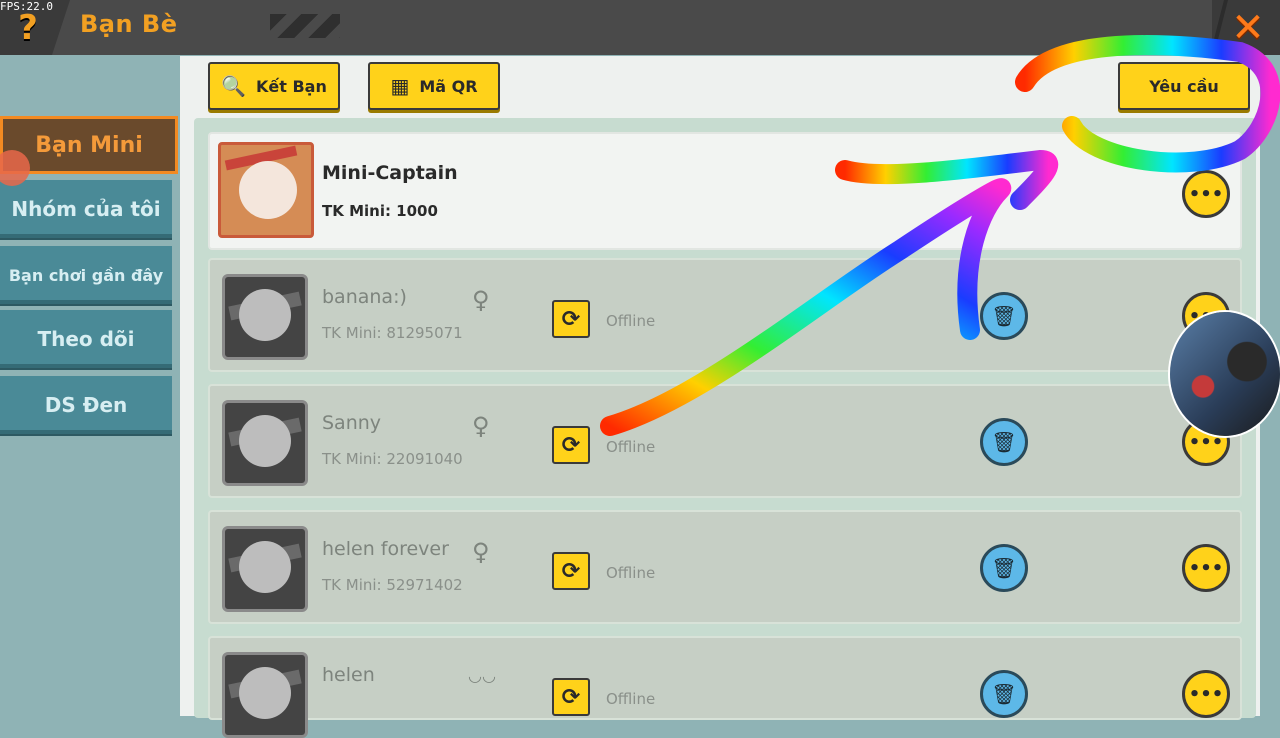  I want to click on requests-button: Yêu cầu, so click(1184, 86).